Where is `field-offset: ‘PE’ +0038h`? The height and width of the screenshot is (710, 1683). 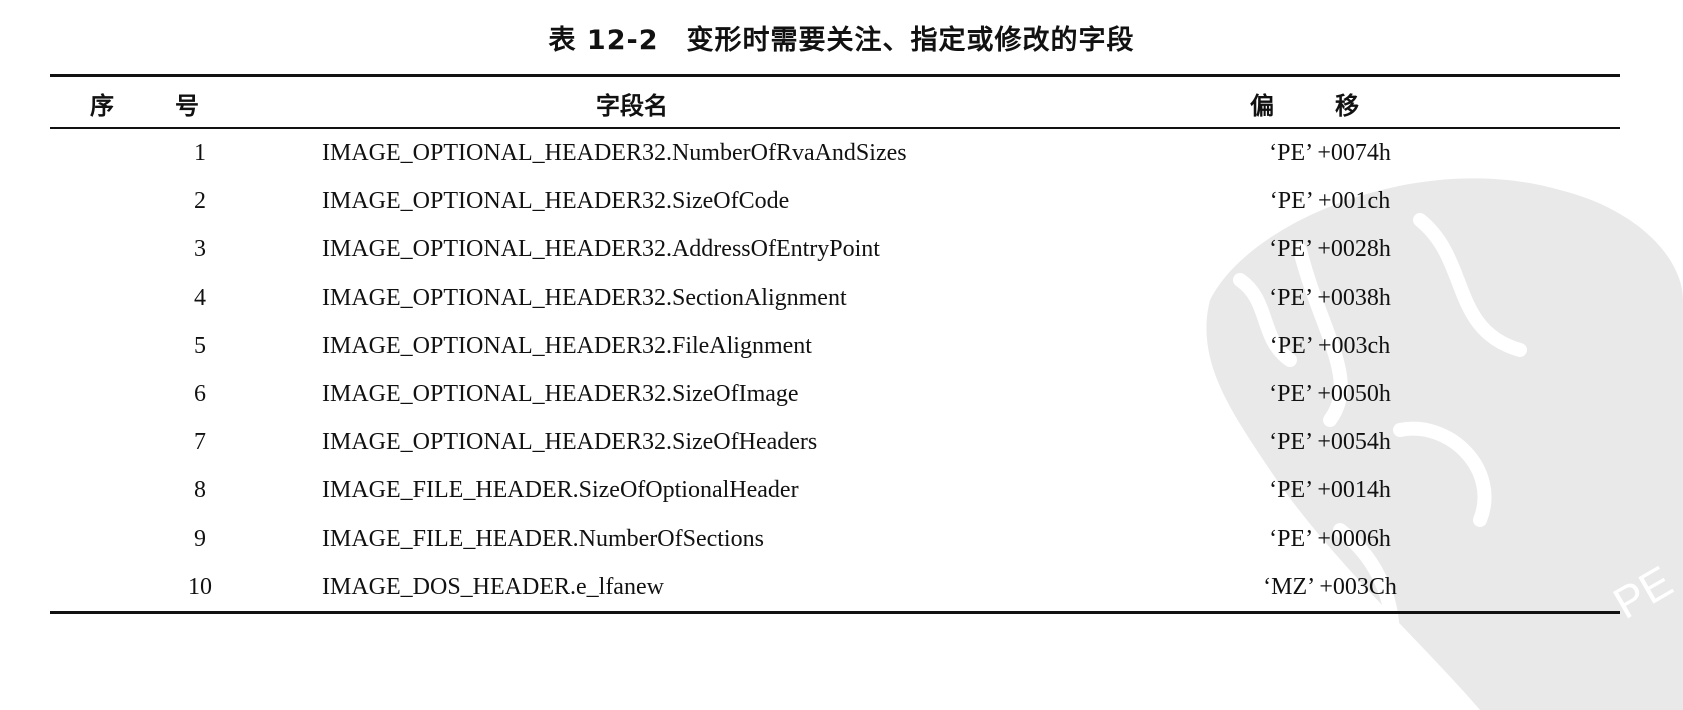 field-offset: ‘PE’ +0038h is located at coordinates (1330, 297).